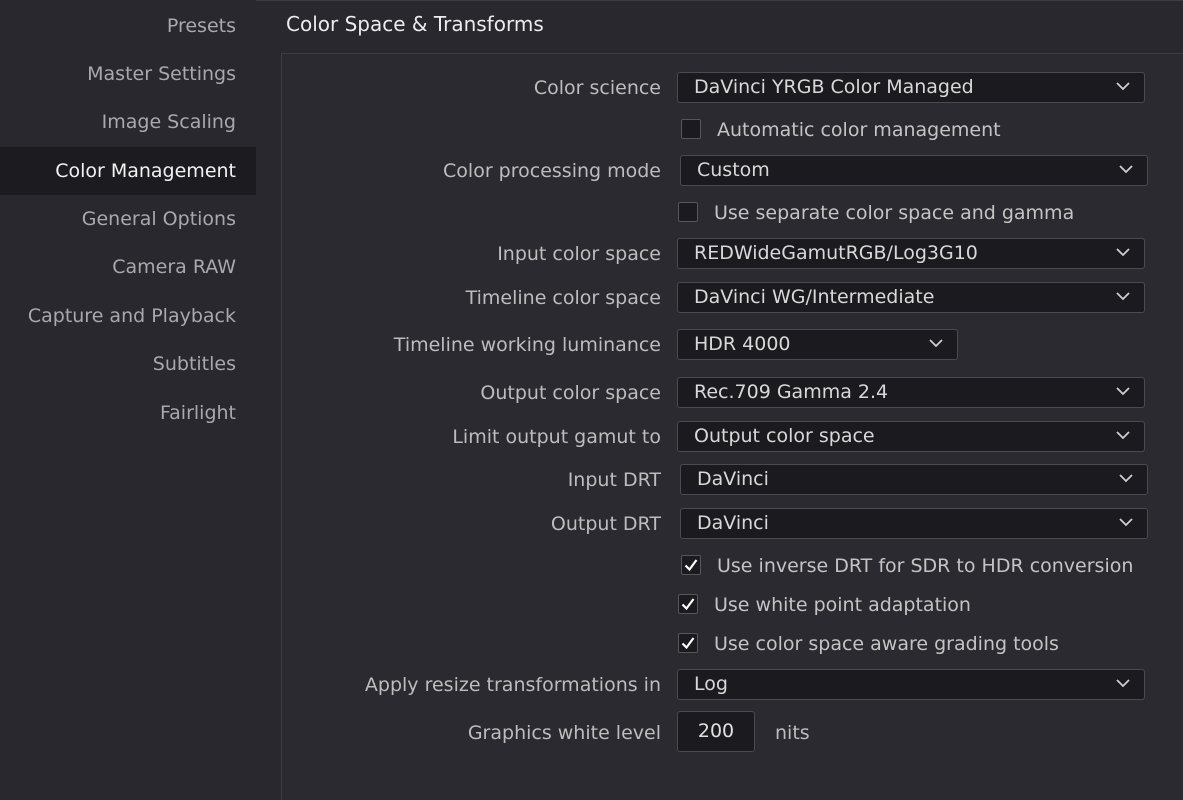 The height and width of the screenshot is (800, 1183). I want to click on white-point-adaptation-checkbox, so click(688, 604).